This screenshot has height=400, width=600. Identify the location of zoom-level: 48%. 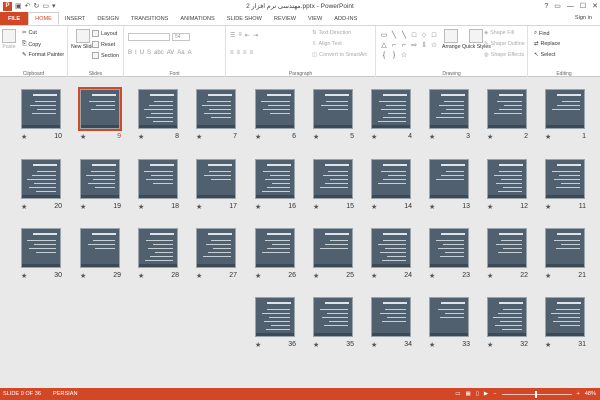
(590, 394).